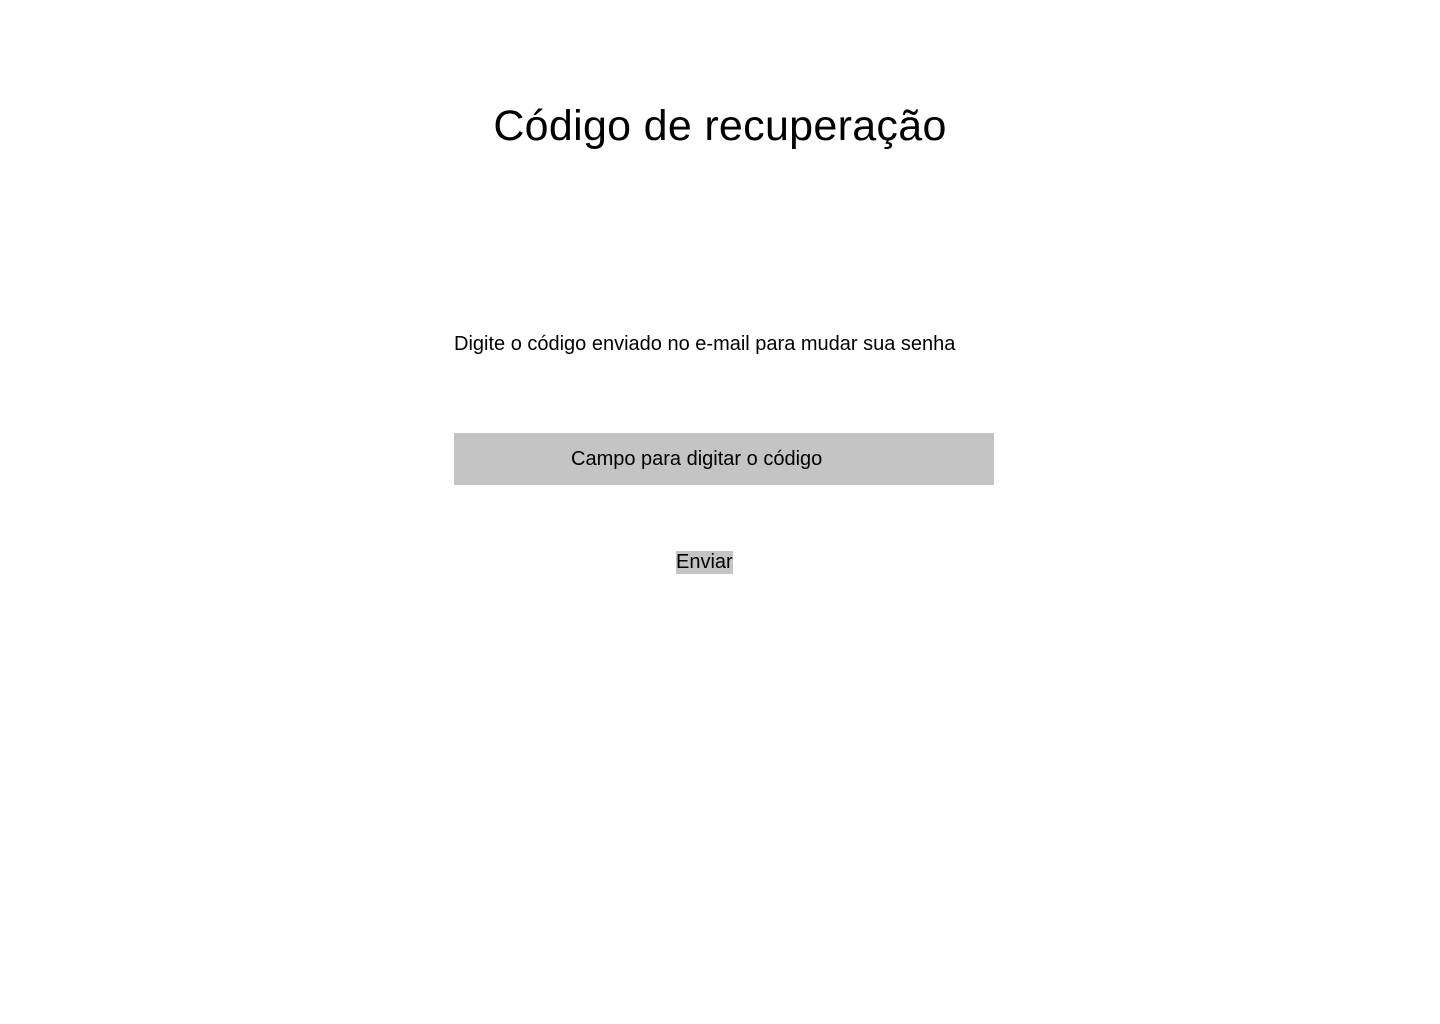  What do you see at coordinates (704, 562) in the screenshot?
I see `submit-button: Enviar` at bounding box center [704, 562].